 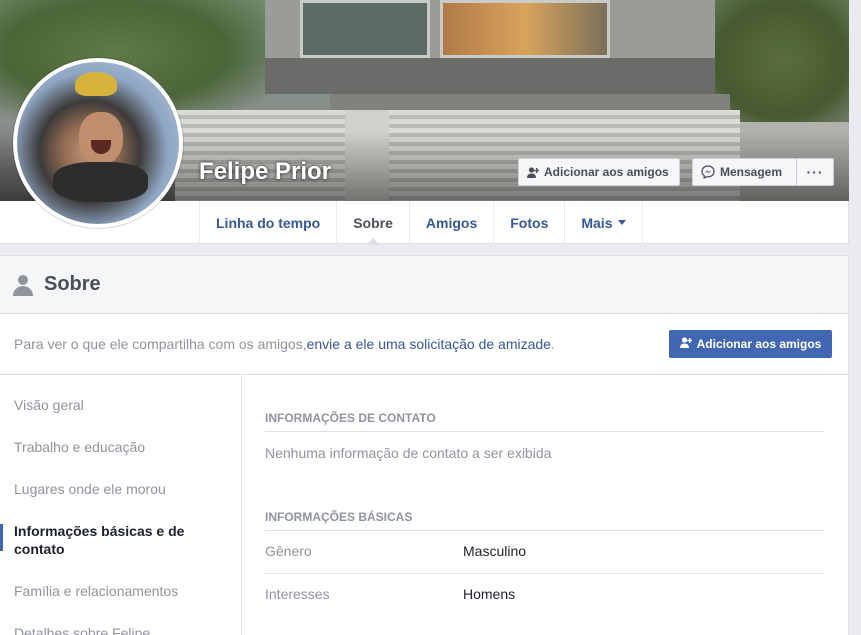 What do you see at coordinates (96, 84) in the screenshot?
I see `avatar-helmet` at bounding box center [96, 84].